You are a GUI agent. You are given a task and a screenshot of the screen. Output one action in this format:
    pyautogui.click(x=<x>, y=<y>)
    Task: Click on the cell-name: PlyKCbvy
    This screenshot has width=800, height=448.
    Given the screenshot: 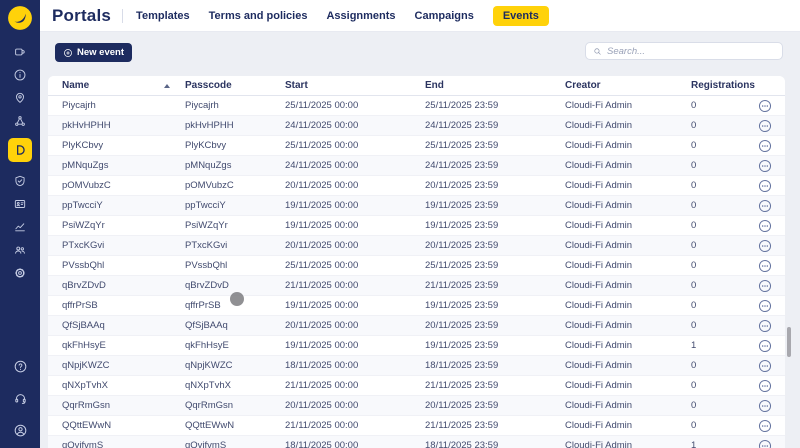 What is the action you would take?
    pyautogui.click(x=83, y=145)
    